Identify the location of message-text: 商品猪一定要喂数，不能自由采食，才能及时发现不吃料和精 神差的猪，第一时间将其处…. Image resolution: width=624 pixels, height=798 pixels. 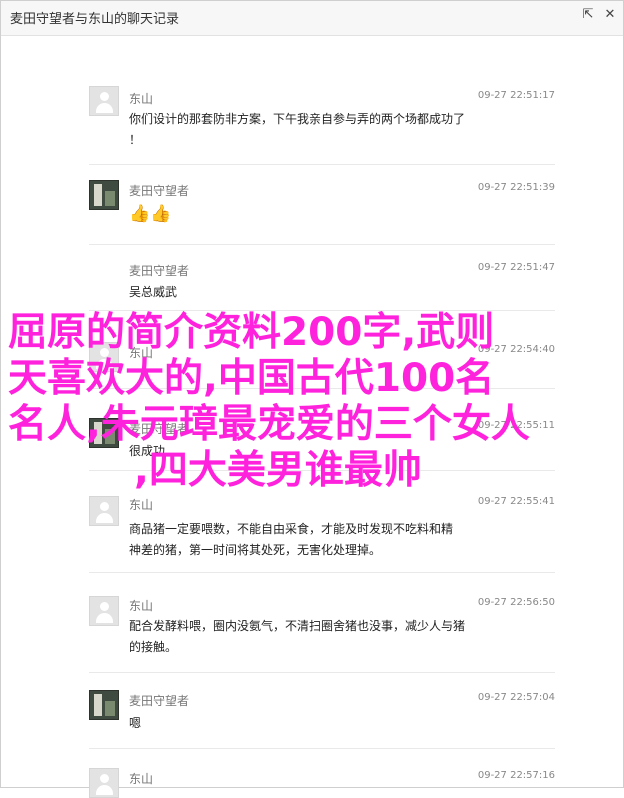
(291, 539).